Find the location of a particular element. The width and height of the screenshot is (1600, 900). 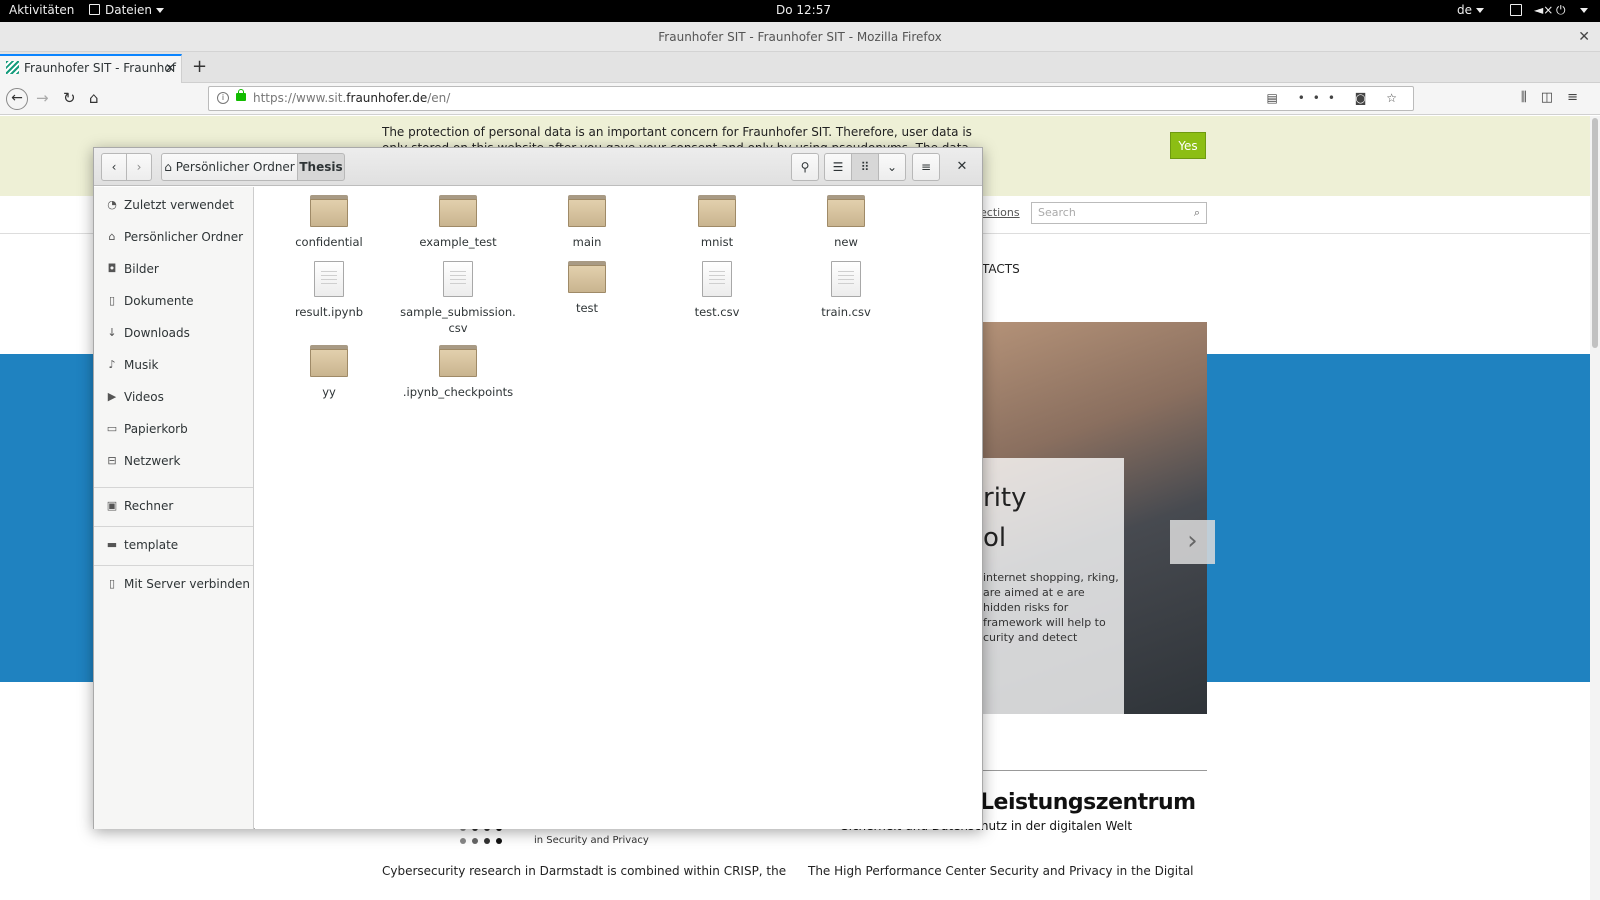

close-window-icon: ✕ is located at coordinates (1584, 37).